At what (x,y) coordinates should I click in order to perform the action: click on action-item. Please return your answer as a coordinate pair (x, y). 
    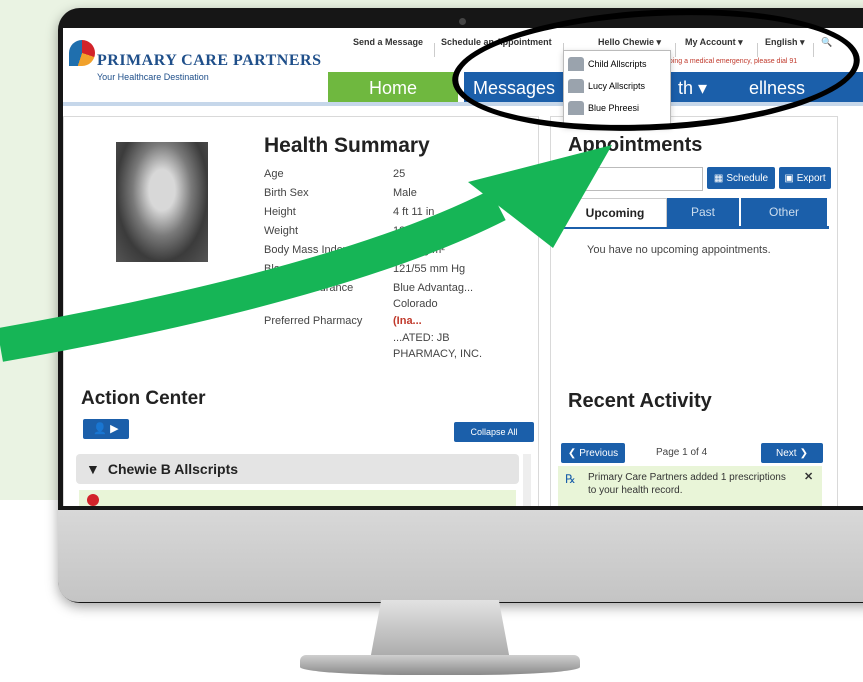
    Looking at the image, I should click on (297, 498).